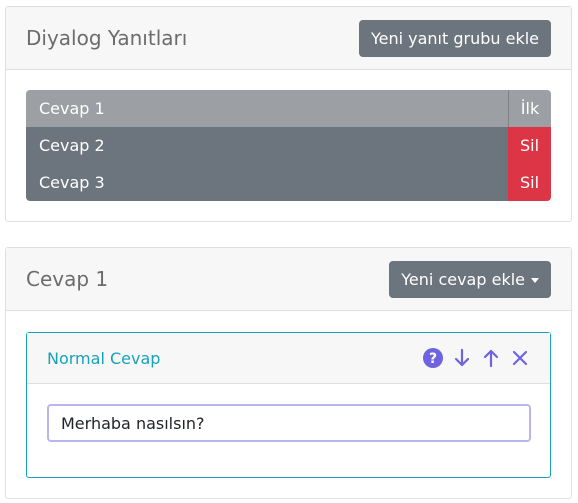 The height and width of the screenshot is (503, 578). What do you see at coordinates (462, 358) in the screenshot?
I see `arrow-down-icon` at bounding box center [462, 358].